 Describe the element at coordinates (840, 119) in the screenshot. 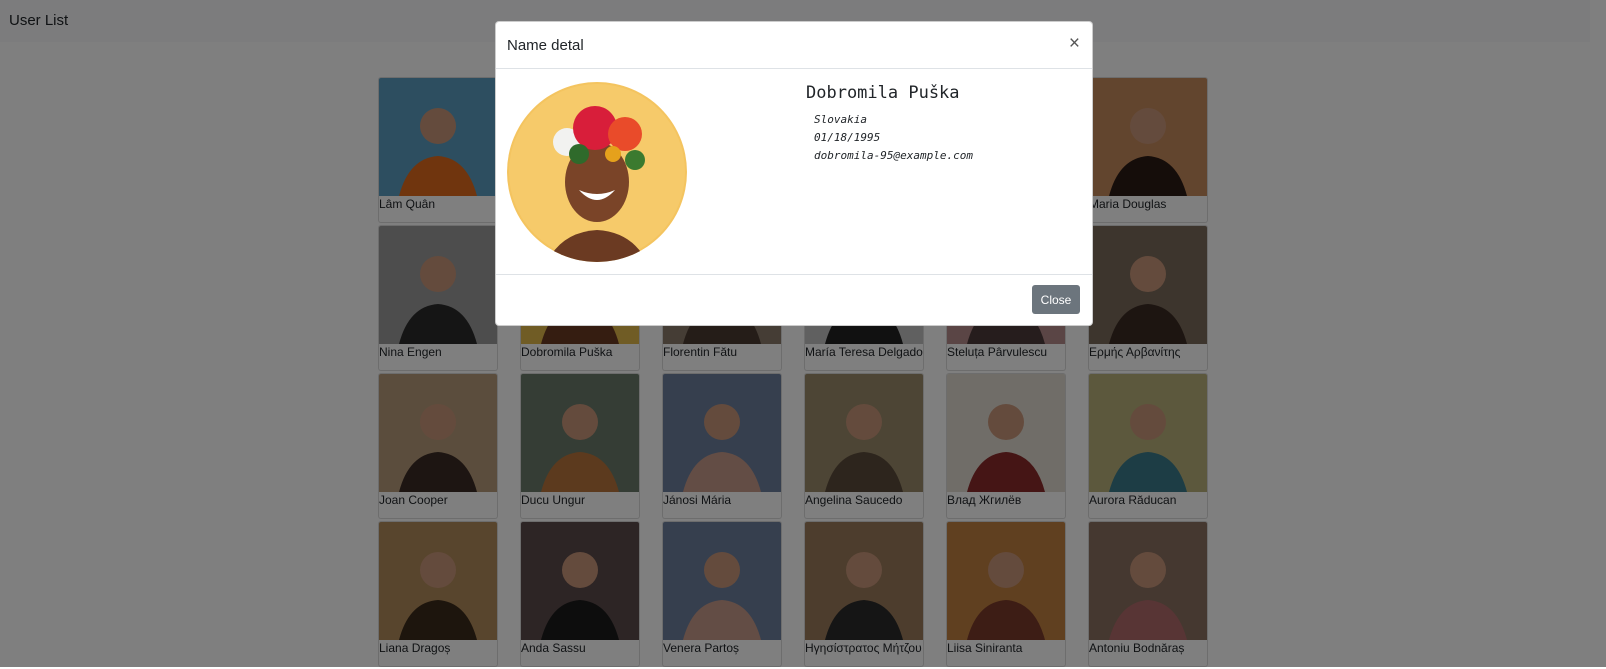

I see `user-country: Slovakia` at that location.